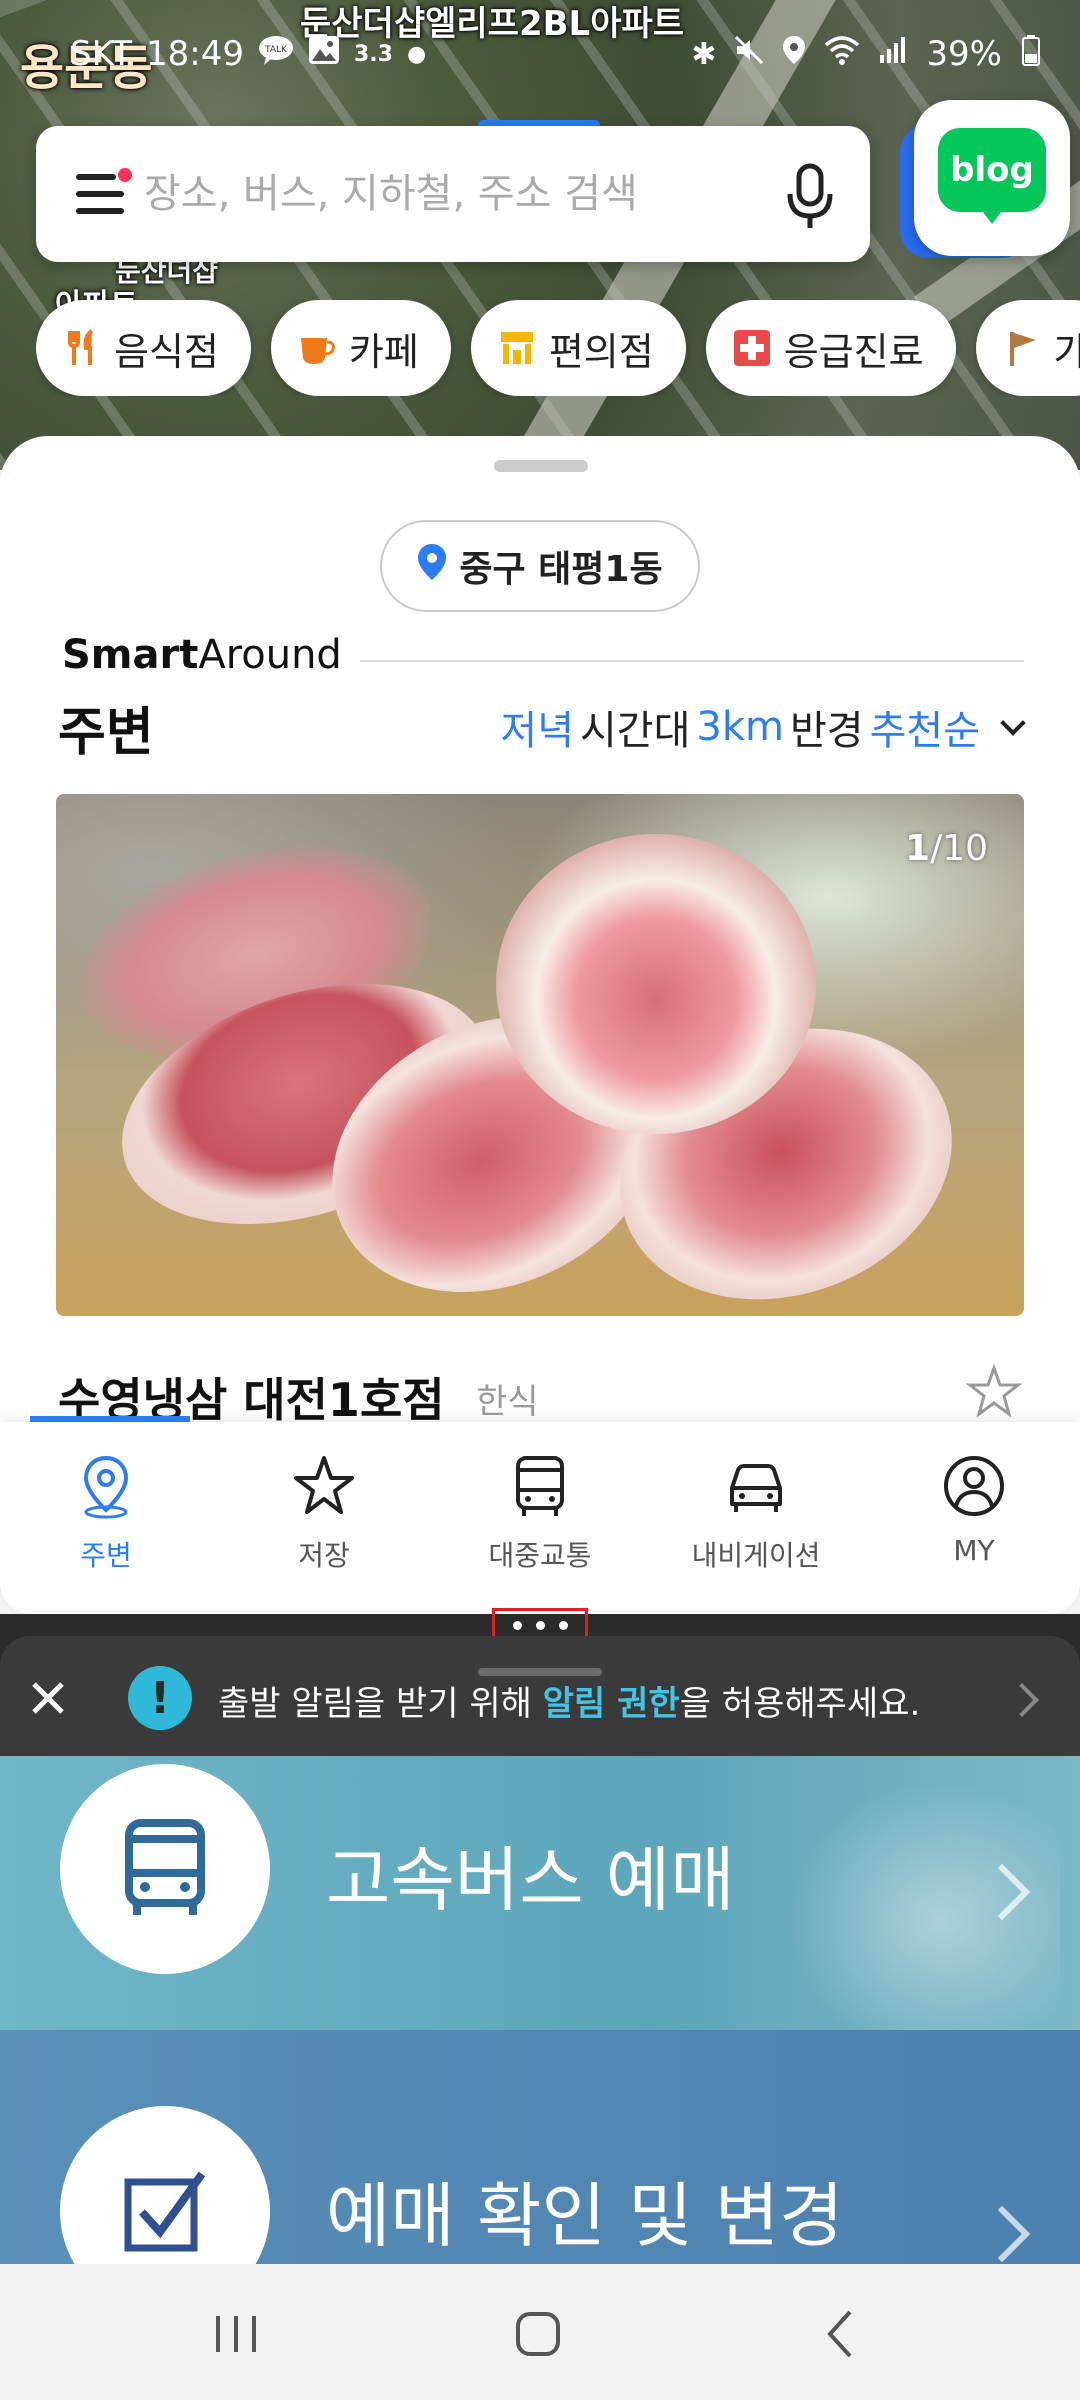 This screenshot has height=2400, width=1080. Describe the element at coordinates (507, 1402) in the screenshot. I see `place-category: 한식` at that location.